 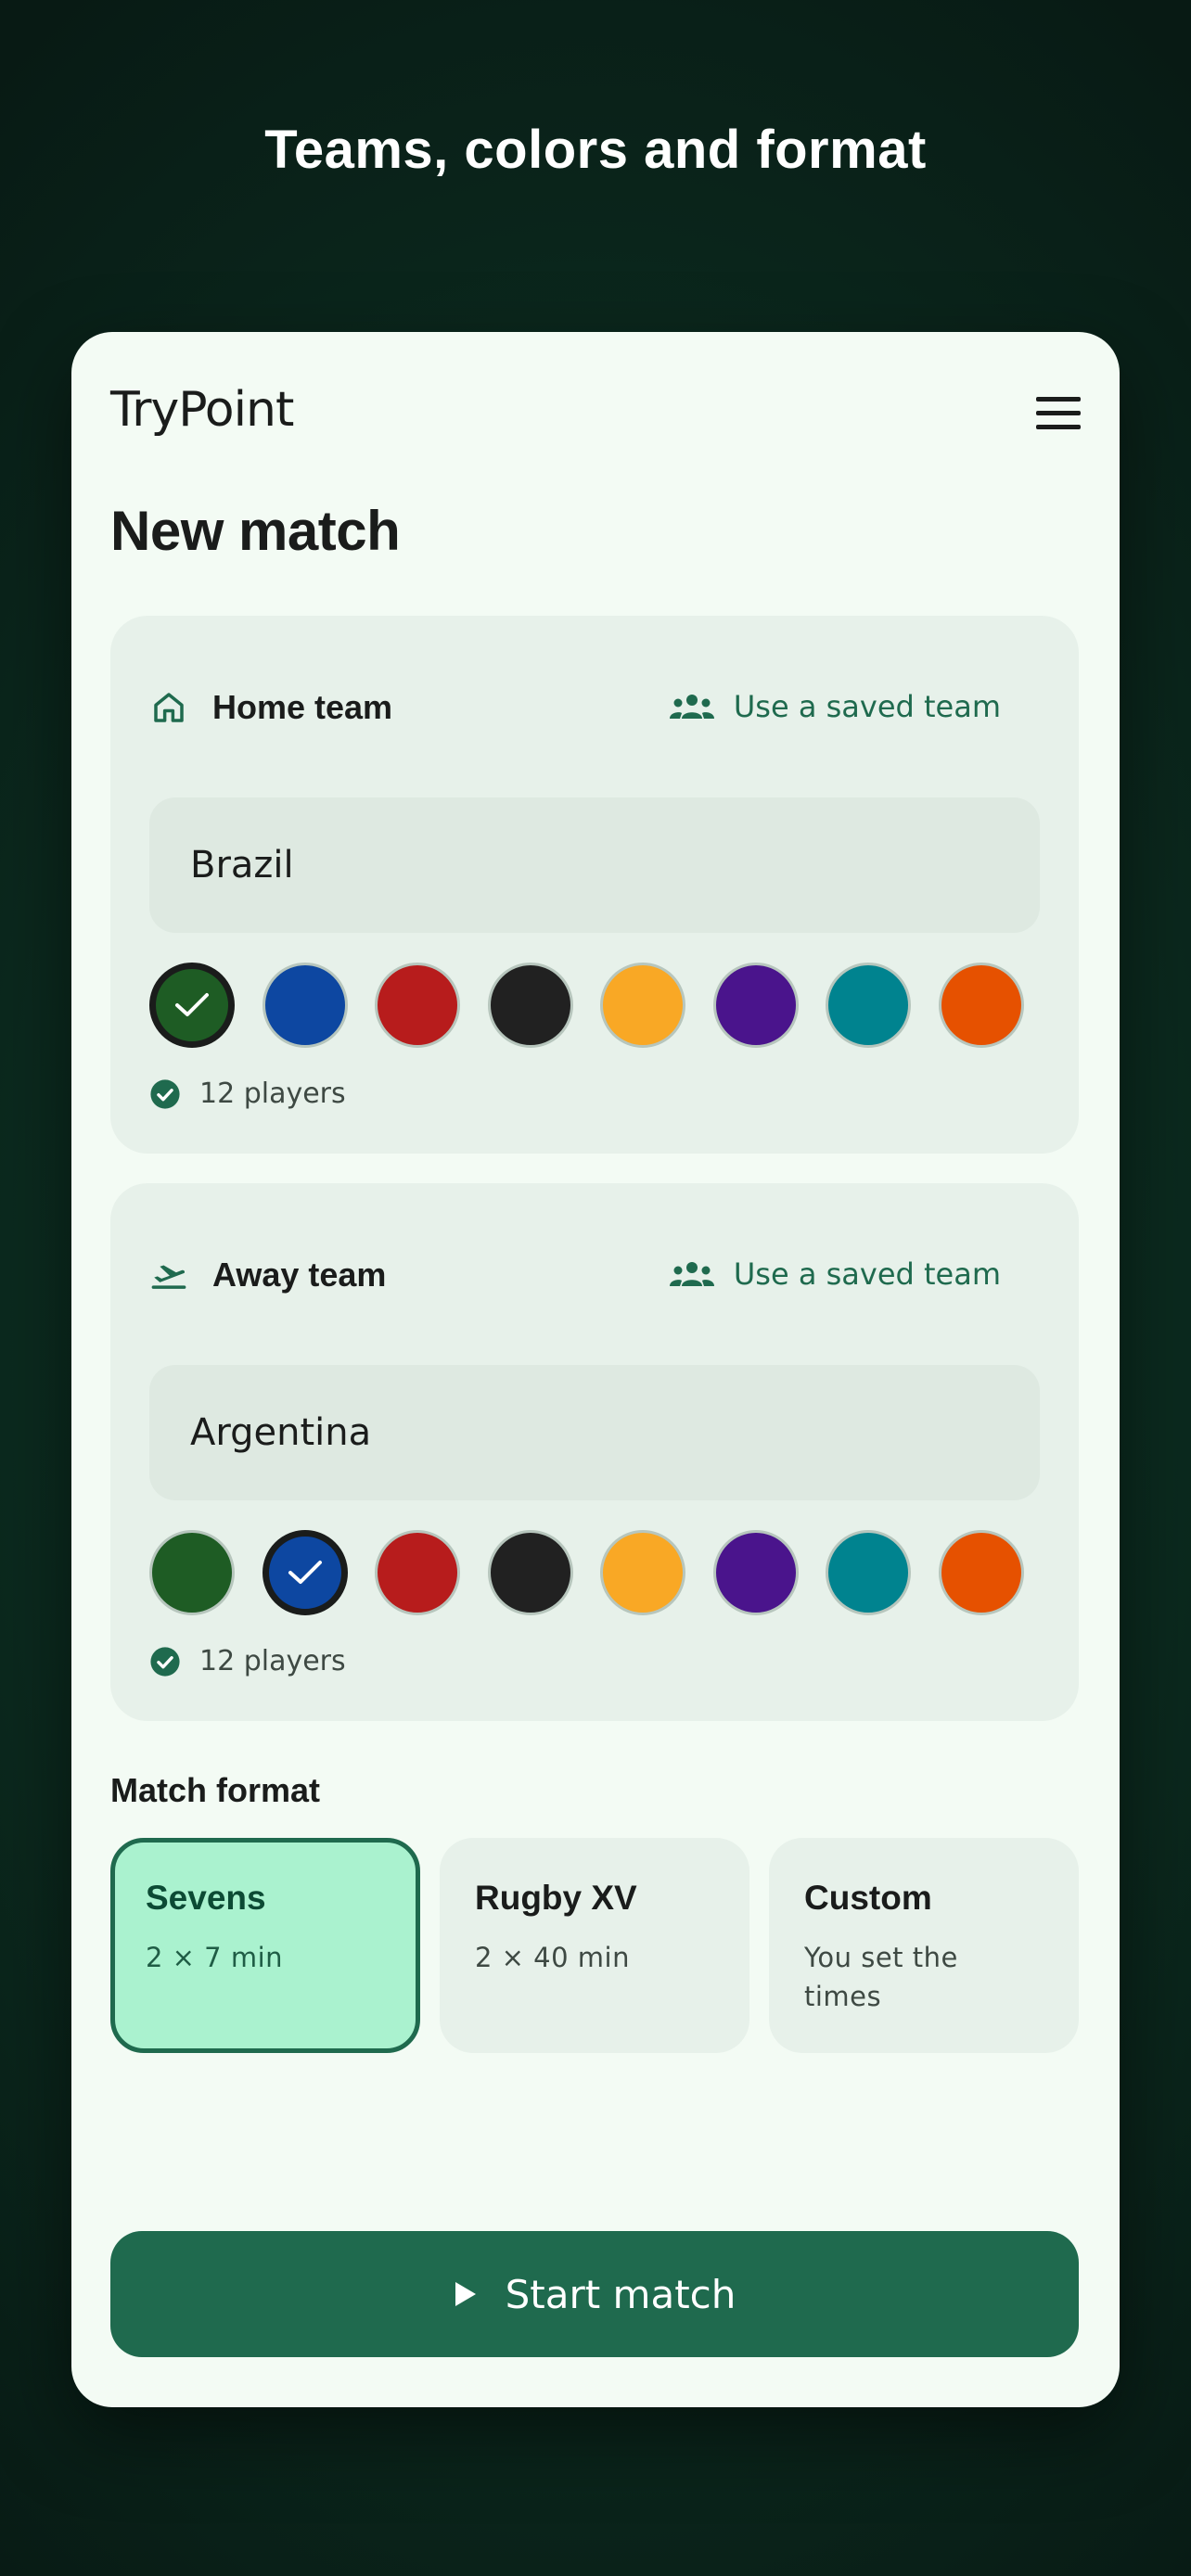 What do you see at coordinates (255, 531) in the screenshot?
I see `page-title: New match` at bounding box center [255, 531].